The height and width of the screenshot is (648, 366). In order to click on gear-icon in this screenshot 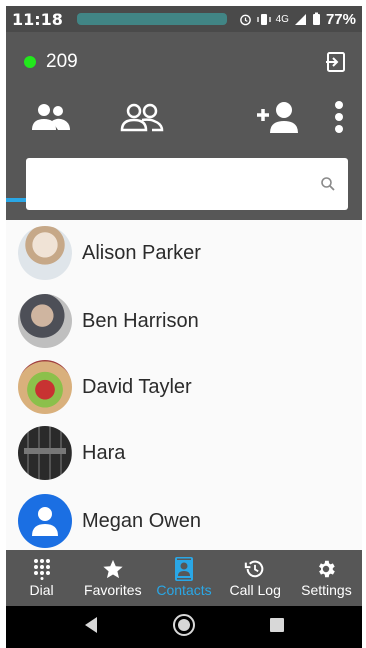, I will do `click(327, 569)`.